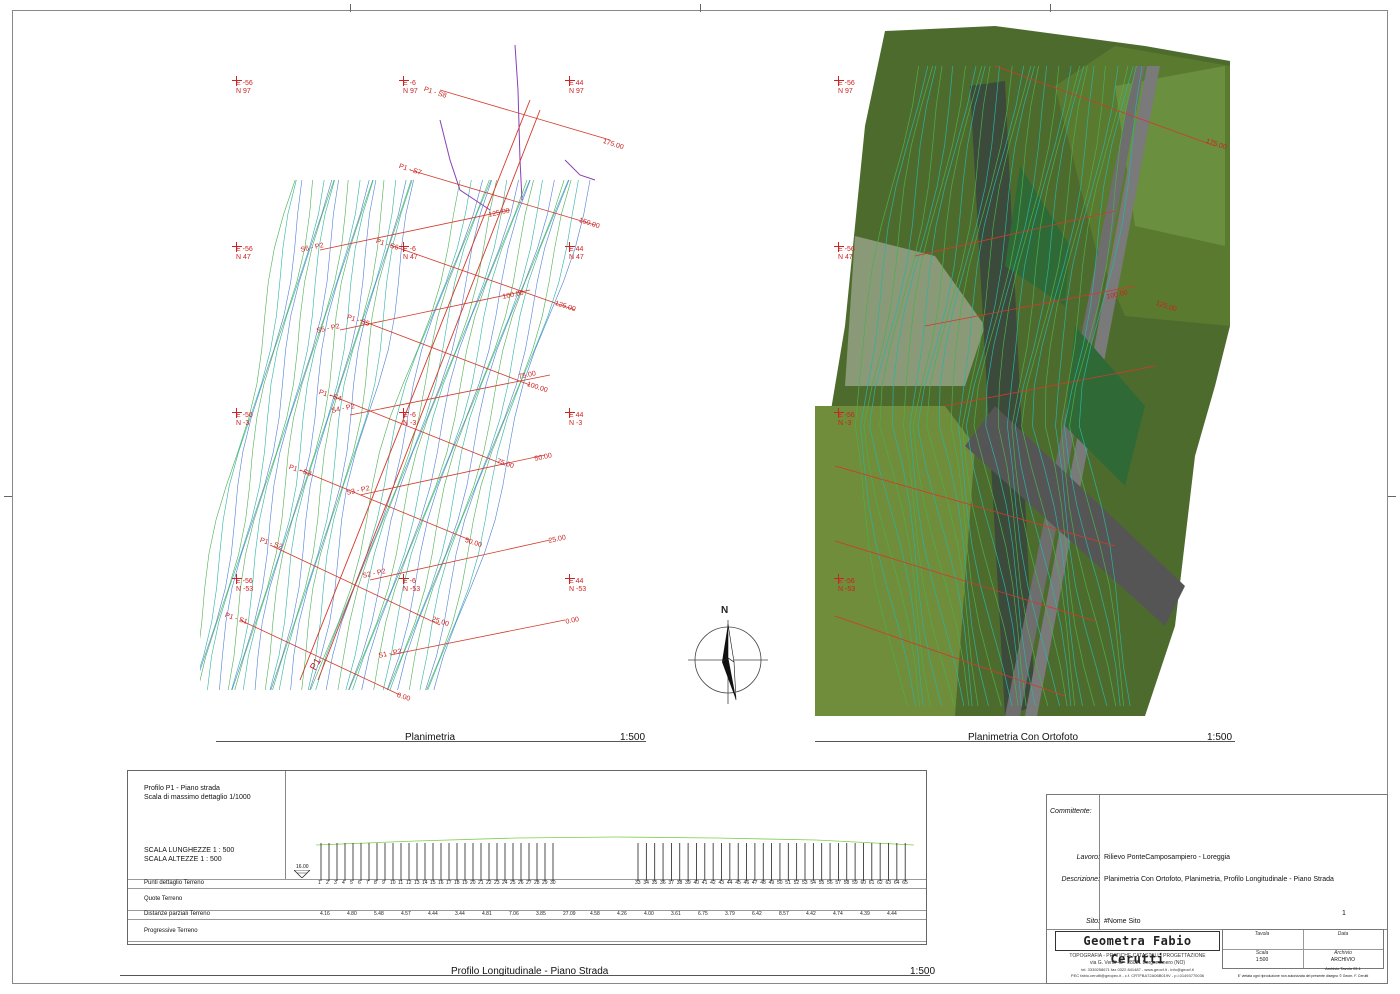 This screenshot has width=1400, height=994. I want to click on point-id: 51, so click(788, 883).